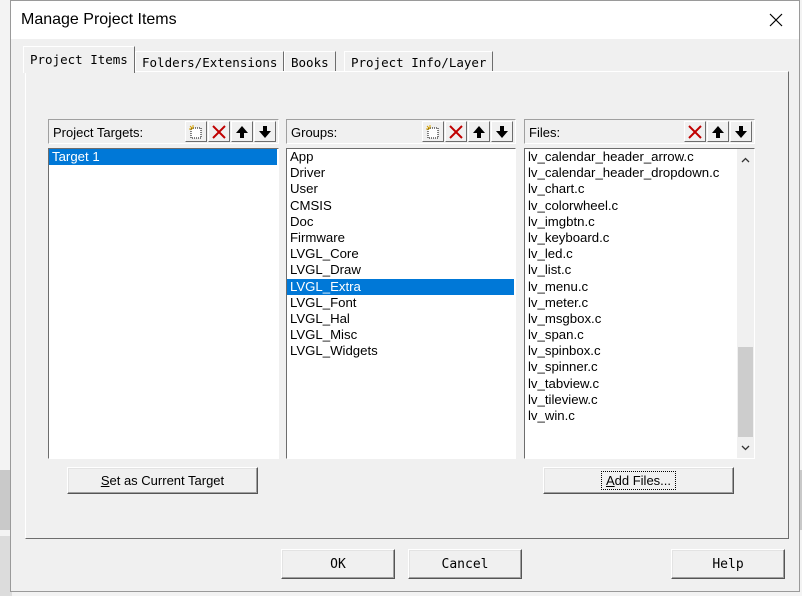 This screenshot has width=802, height=596. Describe the element at coordinates (631, 206) in the screenshot. I see `file-list-item: lv_colorwheel.c` at that location.